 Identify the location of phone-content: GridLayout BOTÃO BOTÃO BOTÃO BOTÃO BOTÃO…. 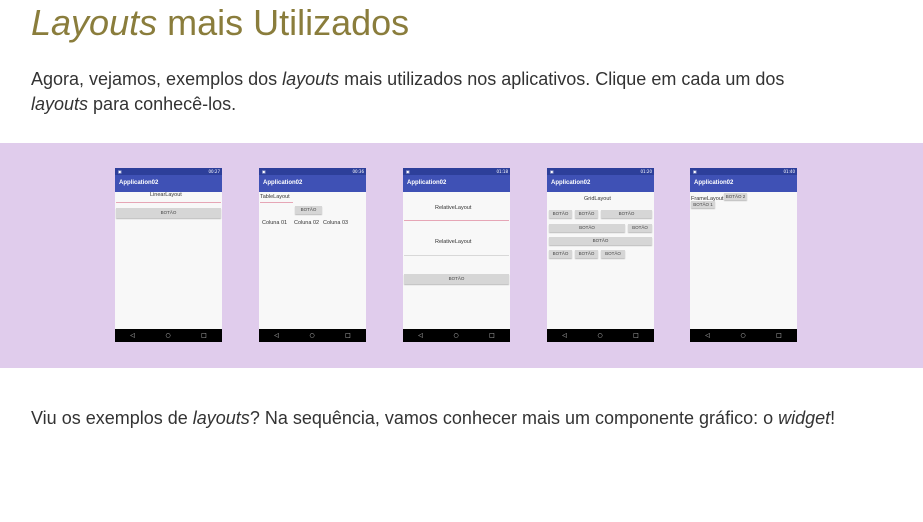
(600, 260).